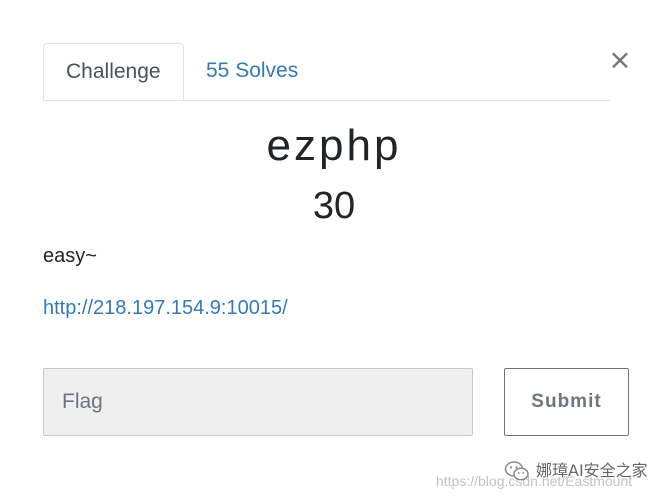  I want to click on watermark: https://blog.csdn.net/Eastmount 娜璋AI安全之家, so click(548, 473).